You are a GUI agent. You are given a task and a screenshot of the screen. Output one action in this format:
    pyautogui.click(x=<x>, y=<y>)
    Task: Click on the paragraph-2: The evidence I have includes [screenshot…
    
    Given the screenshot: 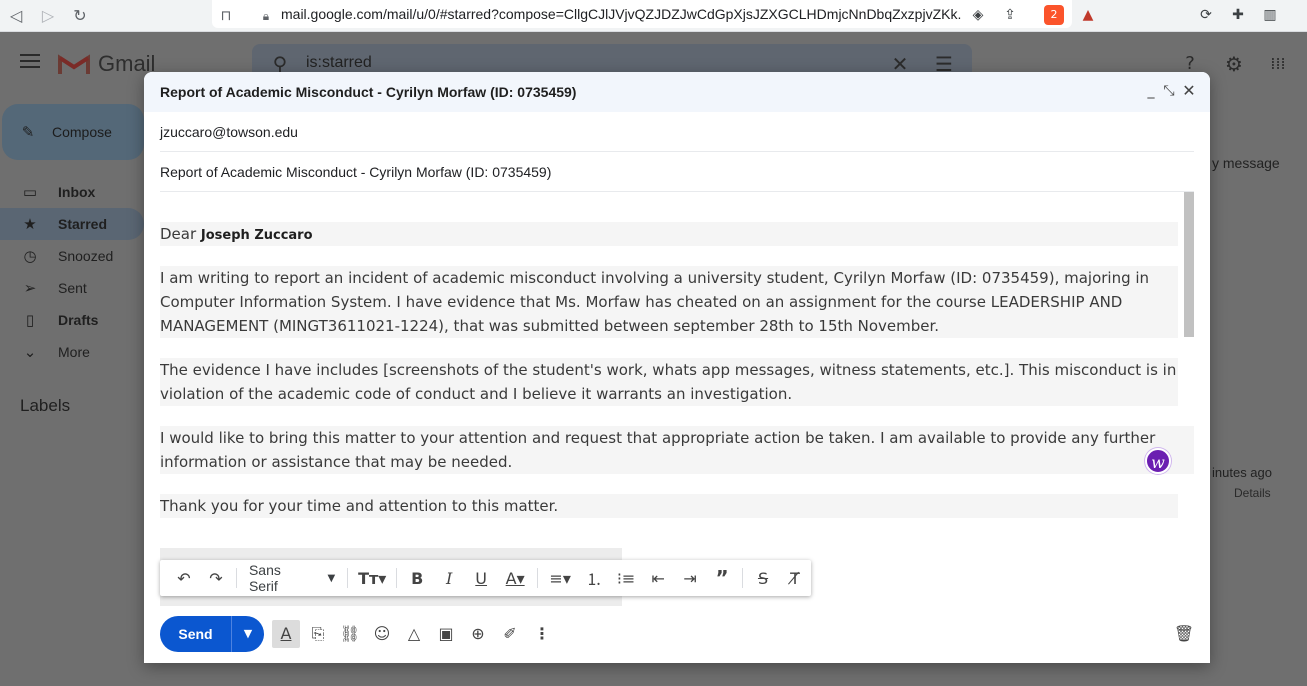 What is the action you would take?
    pyautogui.click(x=669, y=382)
    